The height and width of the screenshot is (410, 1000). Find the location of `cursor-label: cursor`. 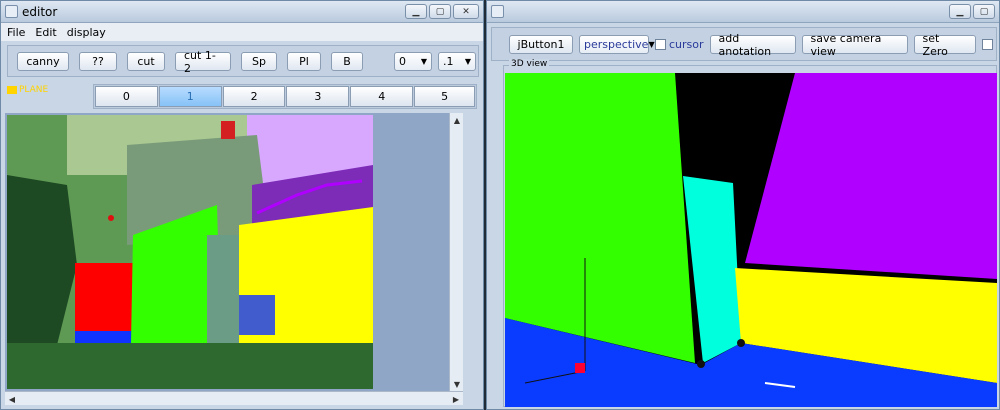

cursor-label: cursor is located at coordinates (686, 44).